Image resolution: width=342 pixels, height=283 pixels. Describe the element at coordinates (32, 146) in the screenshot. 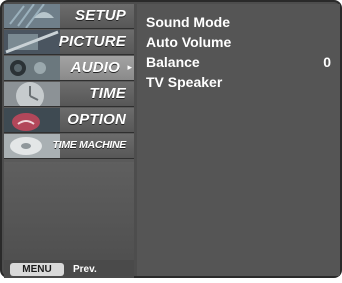

I see `time-machine-disc-icon` at that location.